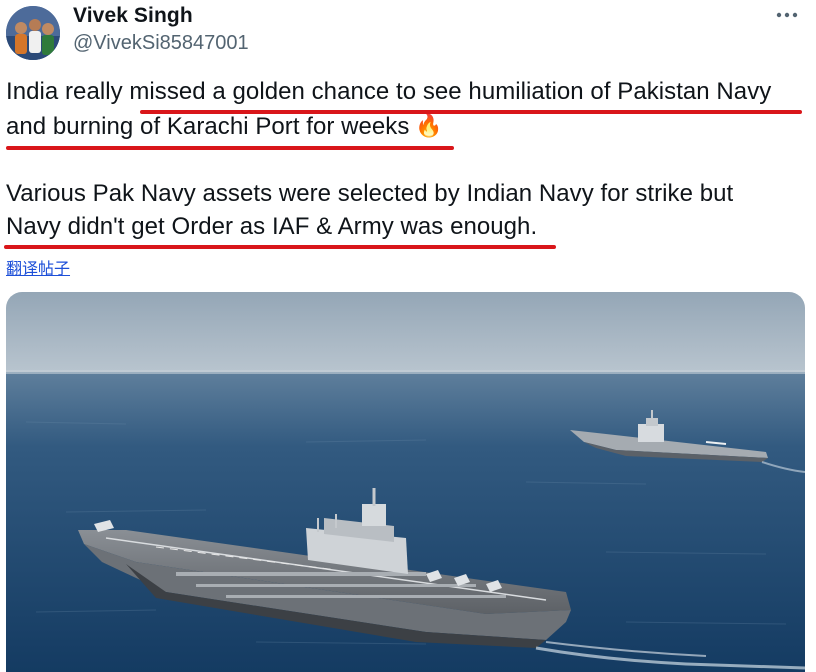  Describe the element at coordinates (133, 16) in the screenshot. I see `author-name: Vivek Singh` at that location.